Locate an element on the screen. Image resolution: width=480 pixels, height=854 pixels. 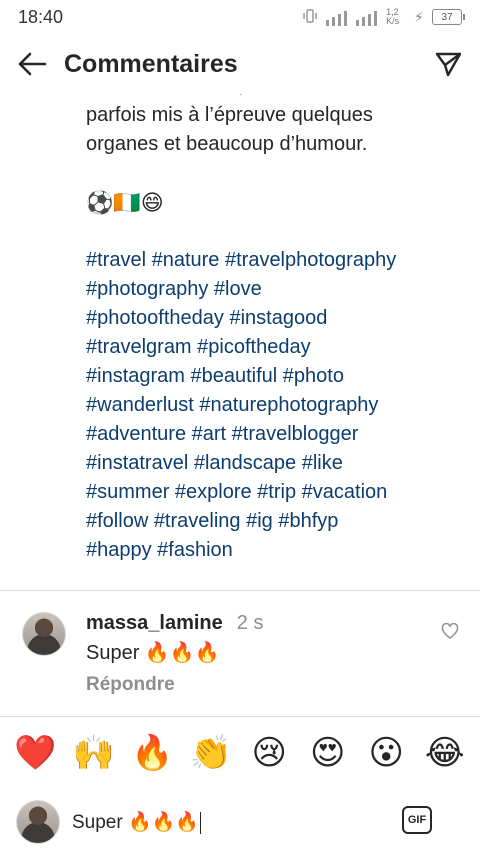
commenter-avatar is located at coordinates (44, 634).